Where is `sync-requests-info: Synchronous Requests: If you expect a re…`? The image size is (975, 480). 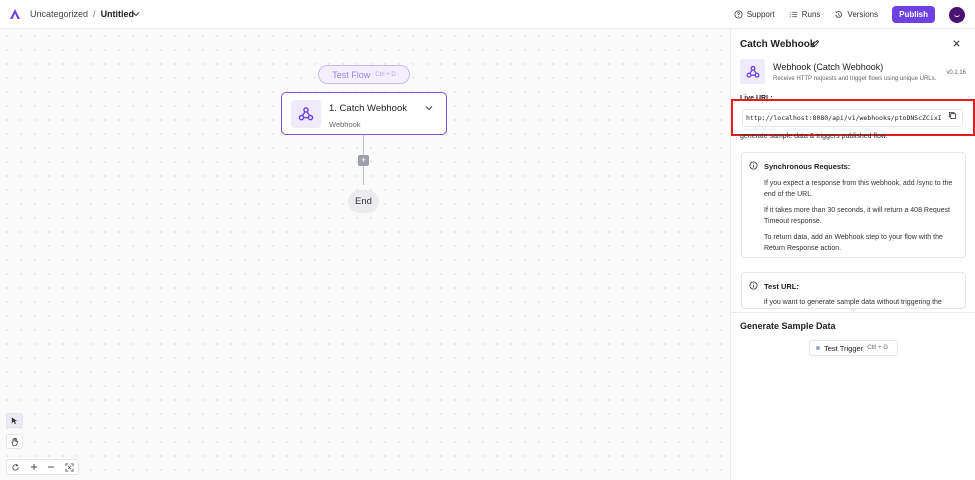
sync-requests-info: Synchronous Requests: If you expect a re… is located at coordinates (853, 205).